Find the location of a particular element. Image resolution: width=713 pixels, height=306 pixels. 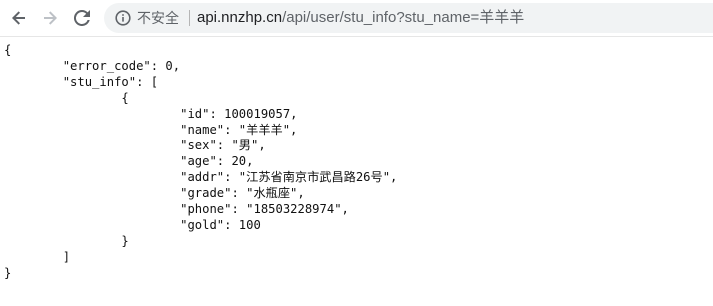

back-arrow-icon is located at coordinates (18, 18).